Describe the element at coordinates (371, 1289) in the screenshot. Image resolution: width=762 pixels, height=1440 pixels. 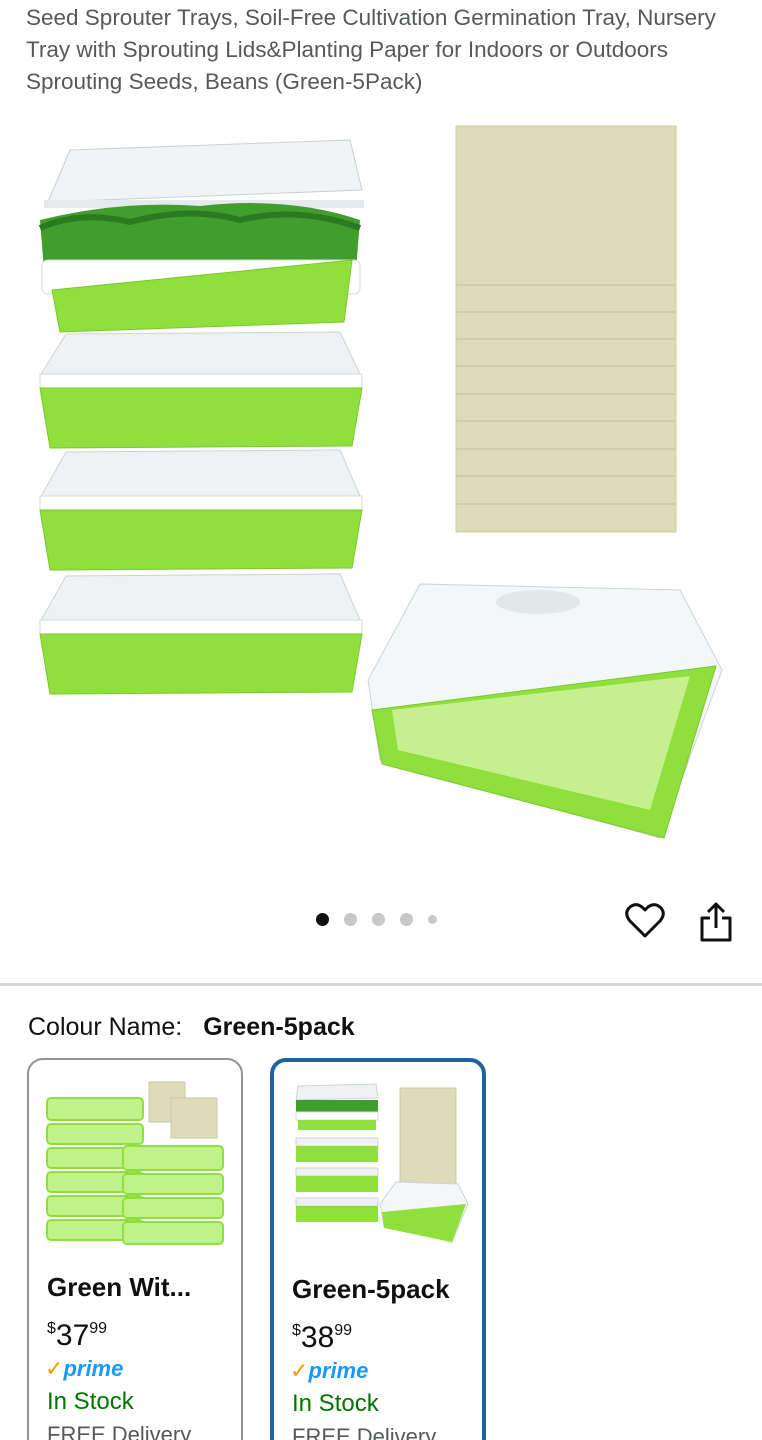
I see `variant-name: Green-5pack` at that location.